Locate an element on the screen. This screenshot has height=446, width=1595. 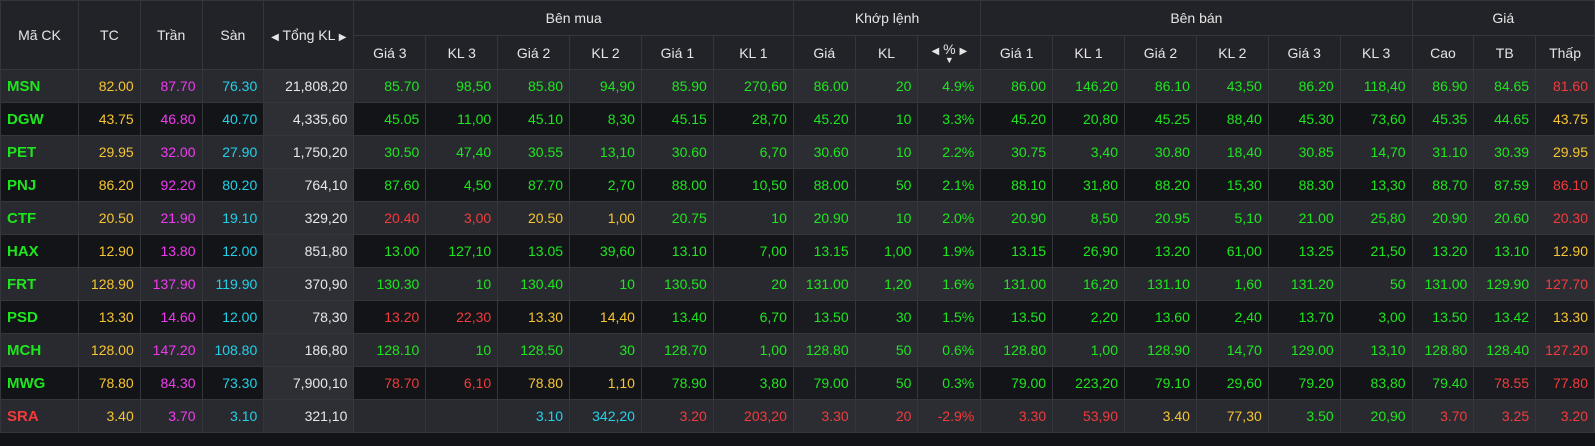
sell-cell: 128.80 is located at coordinates (1017, 350).